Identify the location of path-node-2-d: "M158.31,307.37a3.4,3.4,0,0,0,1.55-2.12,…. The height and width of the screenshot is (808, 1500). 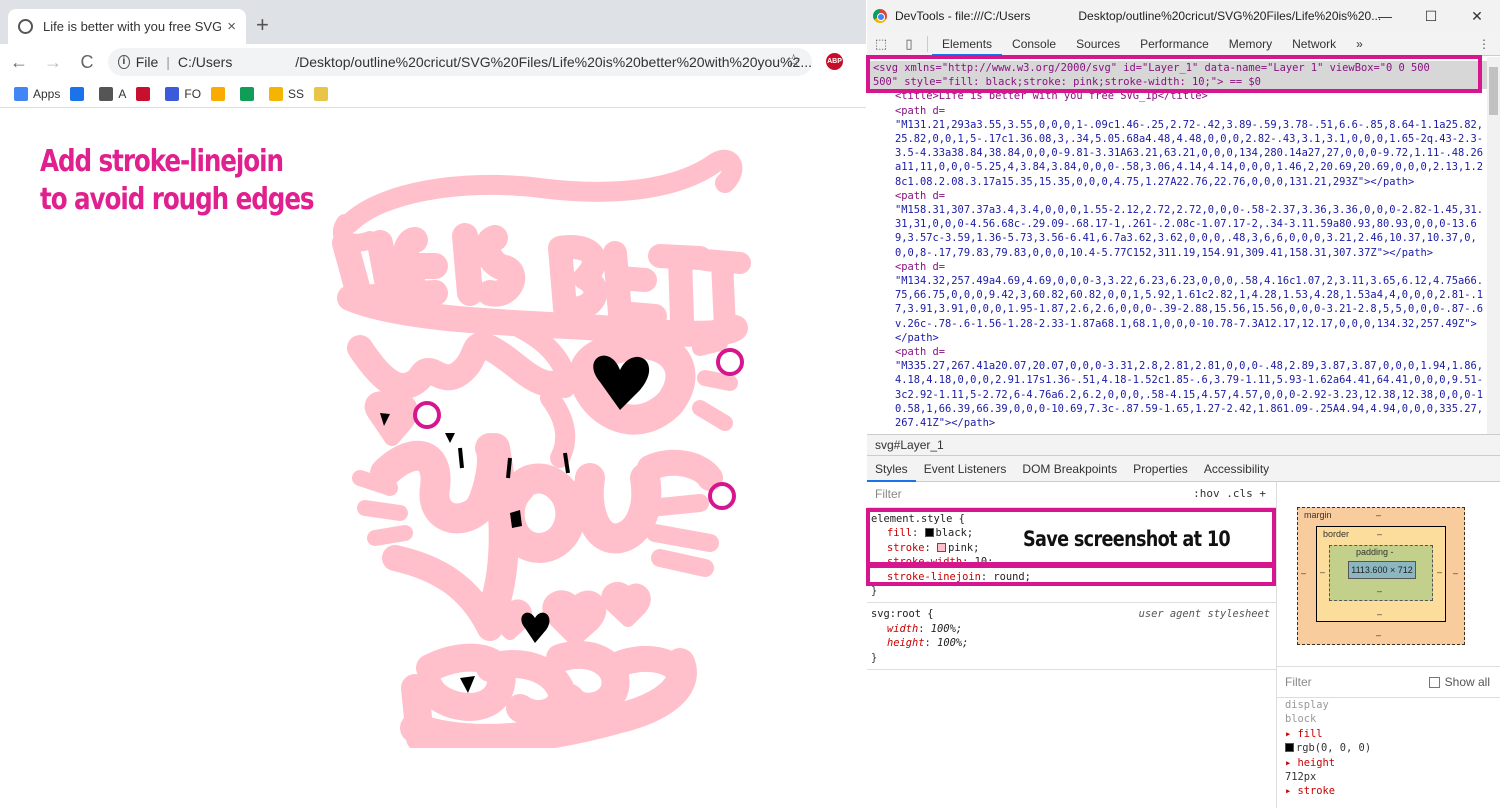
(1189, 231).